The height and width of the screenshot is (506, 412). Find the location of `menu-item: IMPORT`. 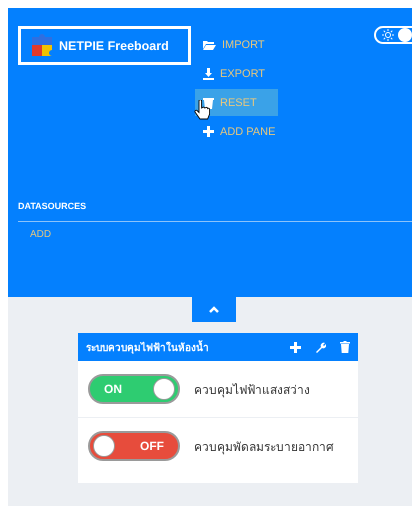

menu-item: IMPORT is located at coordinates (236, 44).